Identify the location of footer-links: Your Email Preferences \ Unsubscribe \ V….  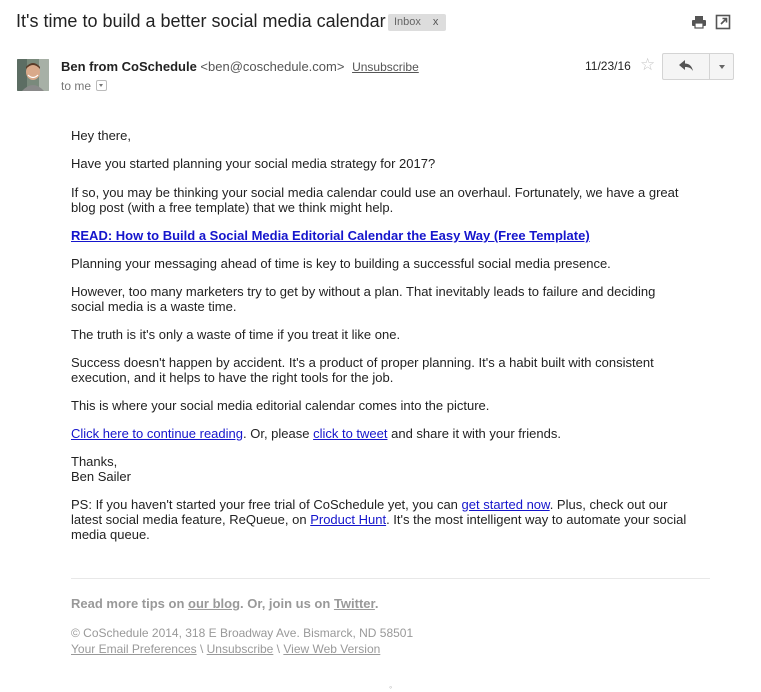
(225, 649).